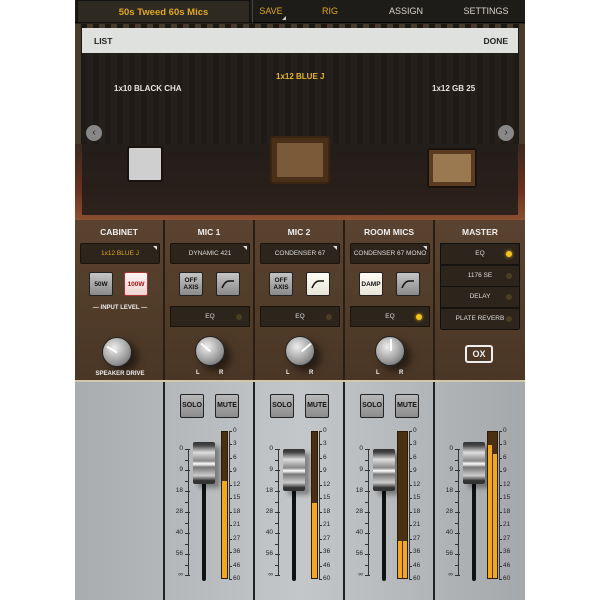 The image size is (600, 600). I want to click on effect-slot: PLATE REVERB, so click(480, 319).